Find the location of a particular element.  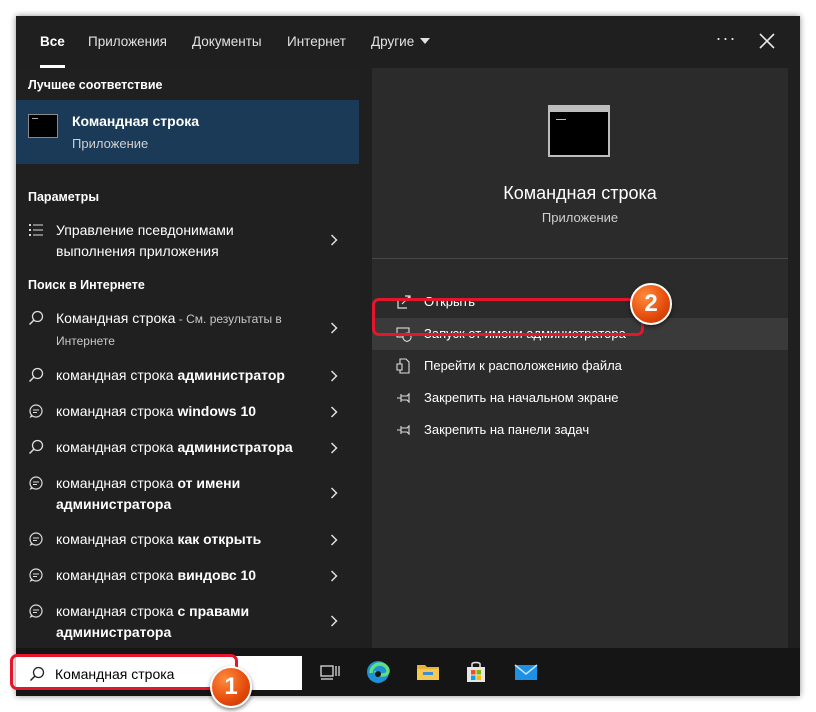

settings-item-line2: выполнения приложения is located at coordinates (137, 251).